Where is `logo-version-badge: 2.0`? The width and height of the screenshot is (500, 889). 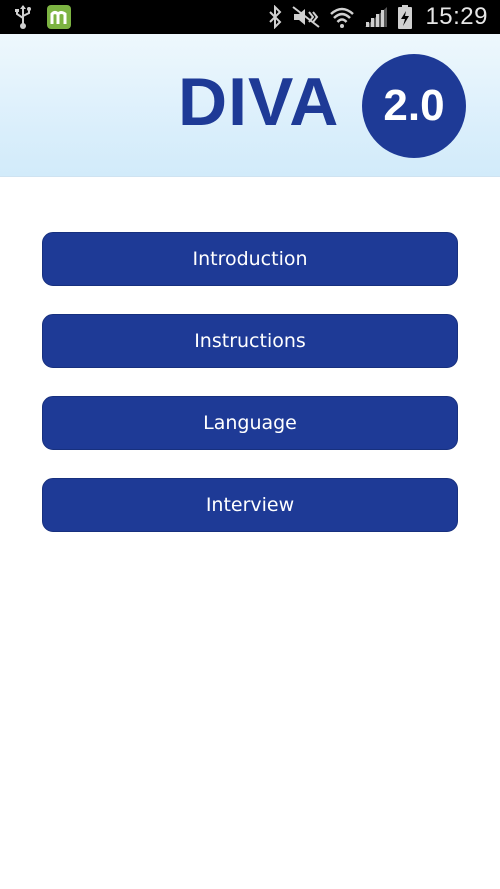 logo-version-badge: 2.0 is located at coordinates (414, 106).